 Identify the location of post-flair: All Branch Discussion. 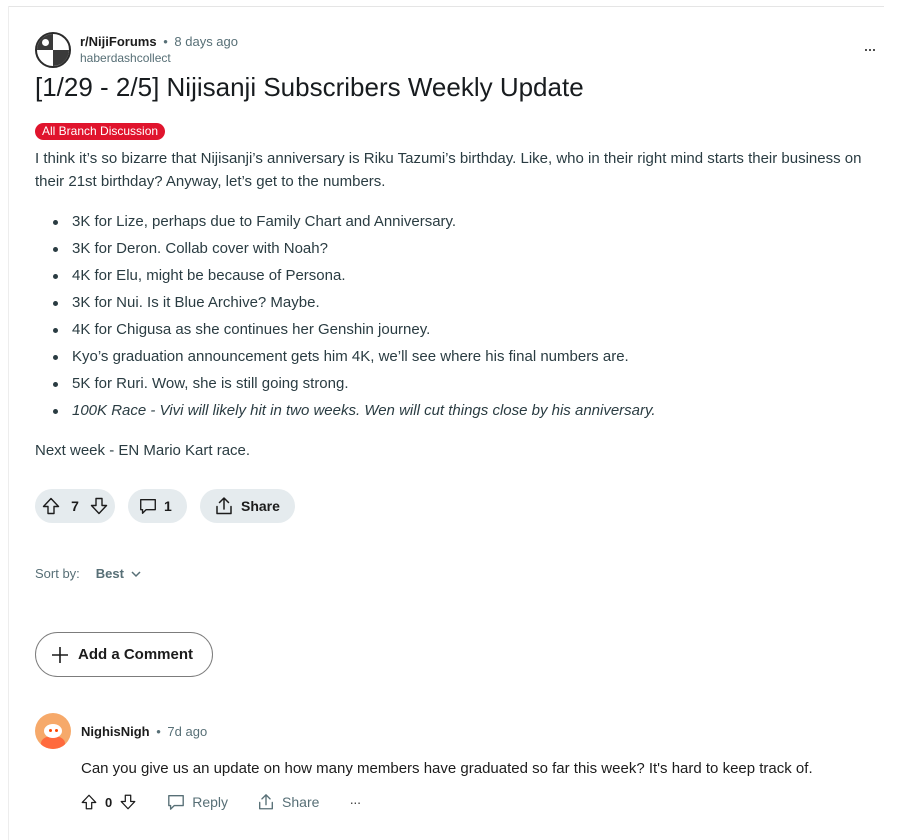
(100, 131).